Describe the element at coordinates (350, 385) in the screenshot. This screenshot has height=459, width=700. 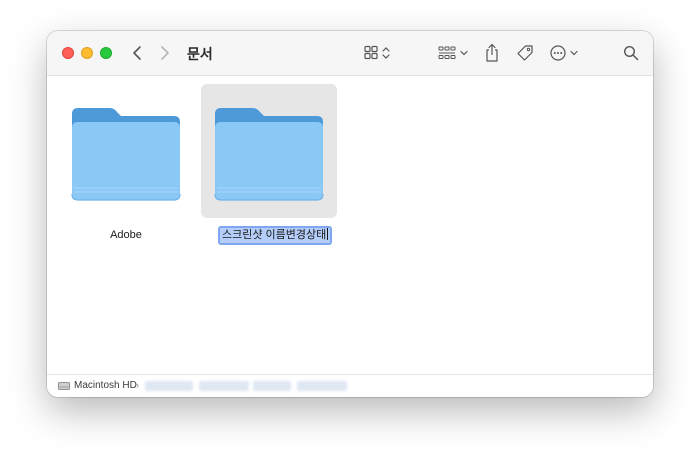
I see `path-bar: Macintosh HD ›` at that location.